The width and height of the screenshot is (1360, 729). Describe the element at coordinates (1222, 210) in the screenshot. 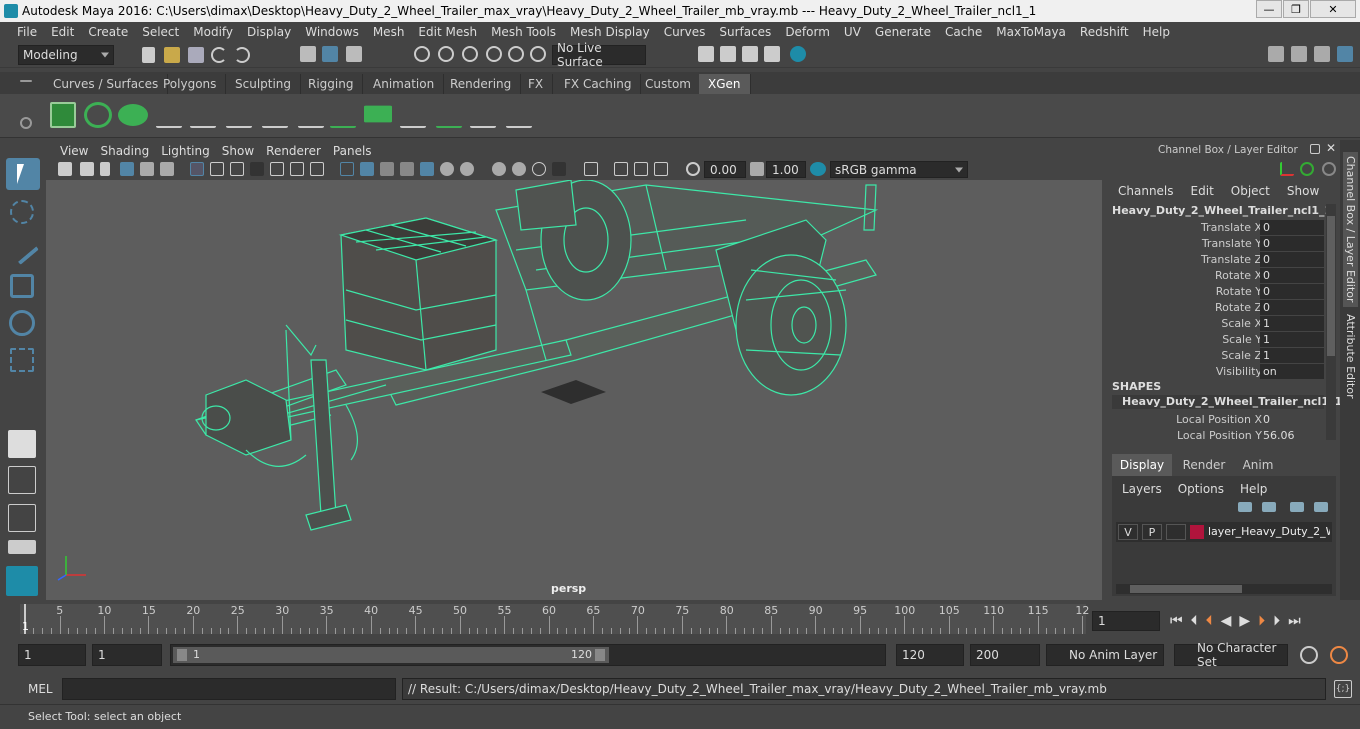

I see `object-name: Heavy_Duty_2_Wheel_Trailer_ncl1_1` at that location.